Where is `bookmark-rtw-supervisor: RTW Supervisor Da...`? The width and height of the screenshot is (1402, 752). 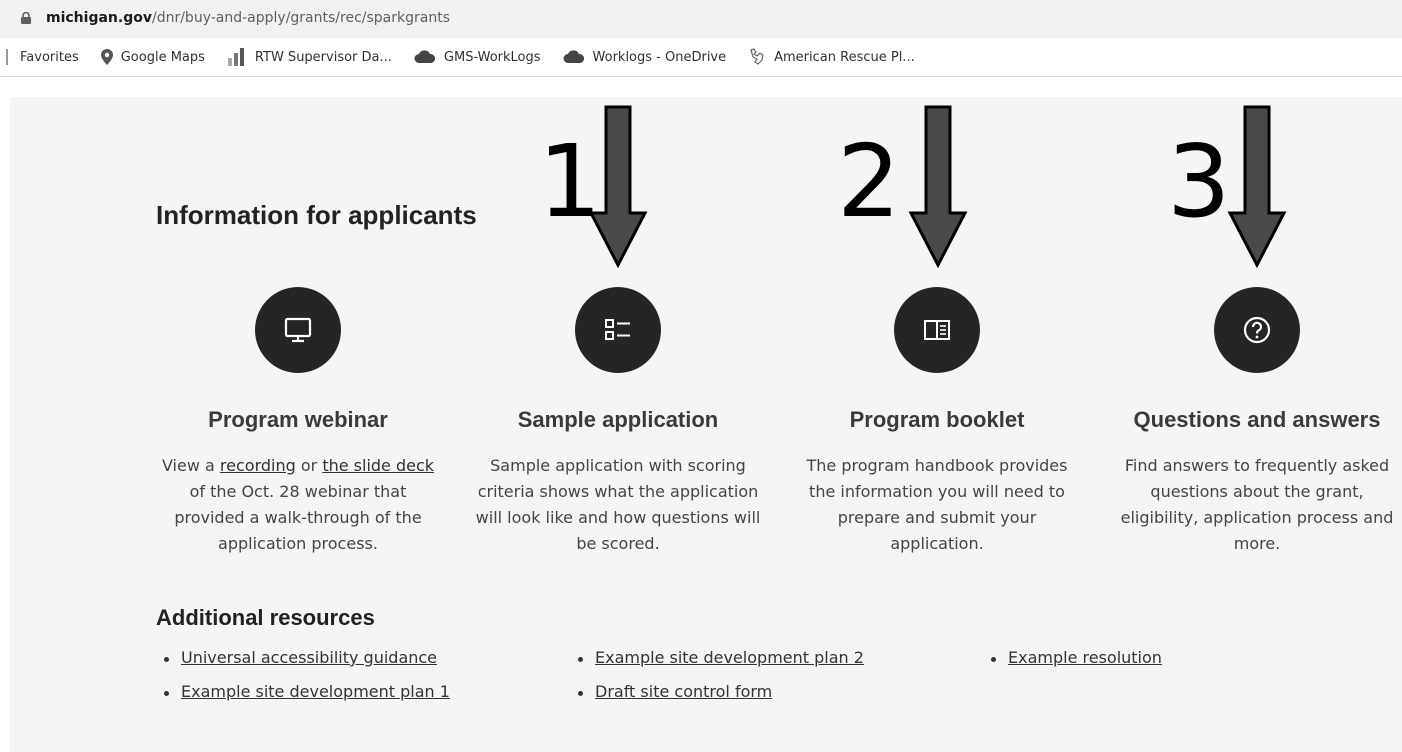 bookmark-rtw-supervisor: RTW Supervisor Da... is located at coordinates (309, 57).